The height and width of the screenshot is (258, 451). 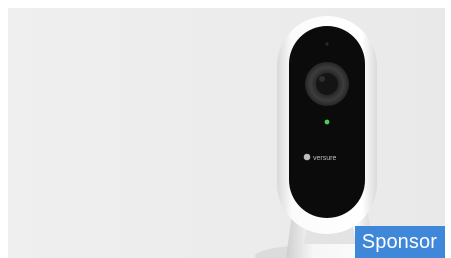 What do you see at coordinates (327, 122) in the screenshot?
I see `status-led` at bounding box center [327, 122].